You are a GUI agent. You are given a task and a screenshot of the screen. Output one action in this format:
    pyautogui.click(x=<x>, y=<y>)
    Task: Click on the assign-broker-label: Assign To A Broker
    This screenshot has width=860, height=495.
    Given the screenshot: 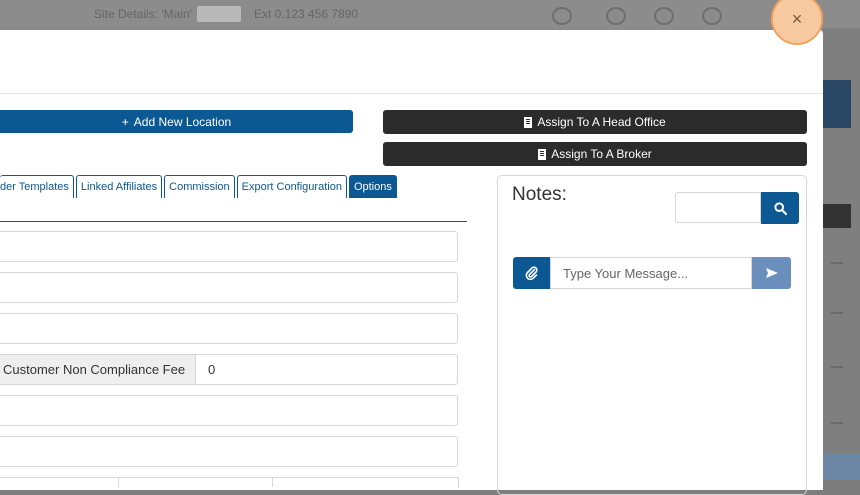 What is the action you would take?
    pyautogui.click(x=601, y=154)
    